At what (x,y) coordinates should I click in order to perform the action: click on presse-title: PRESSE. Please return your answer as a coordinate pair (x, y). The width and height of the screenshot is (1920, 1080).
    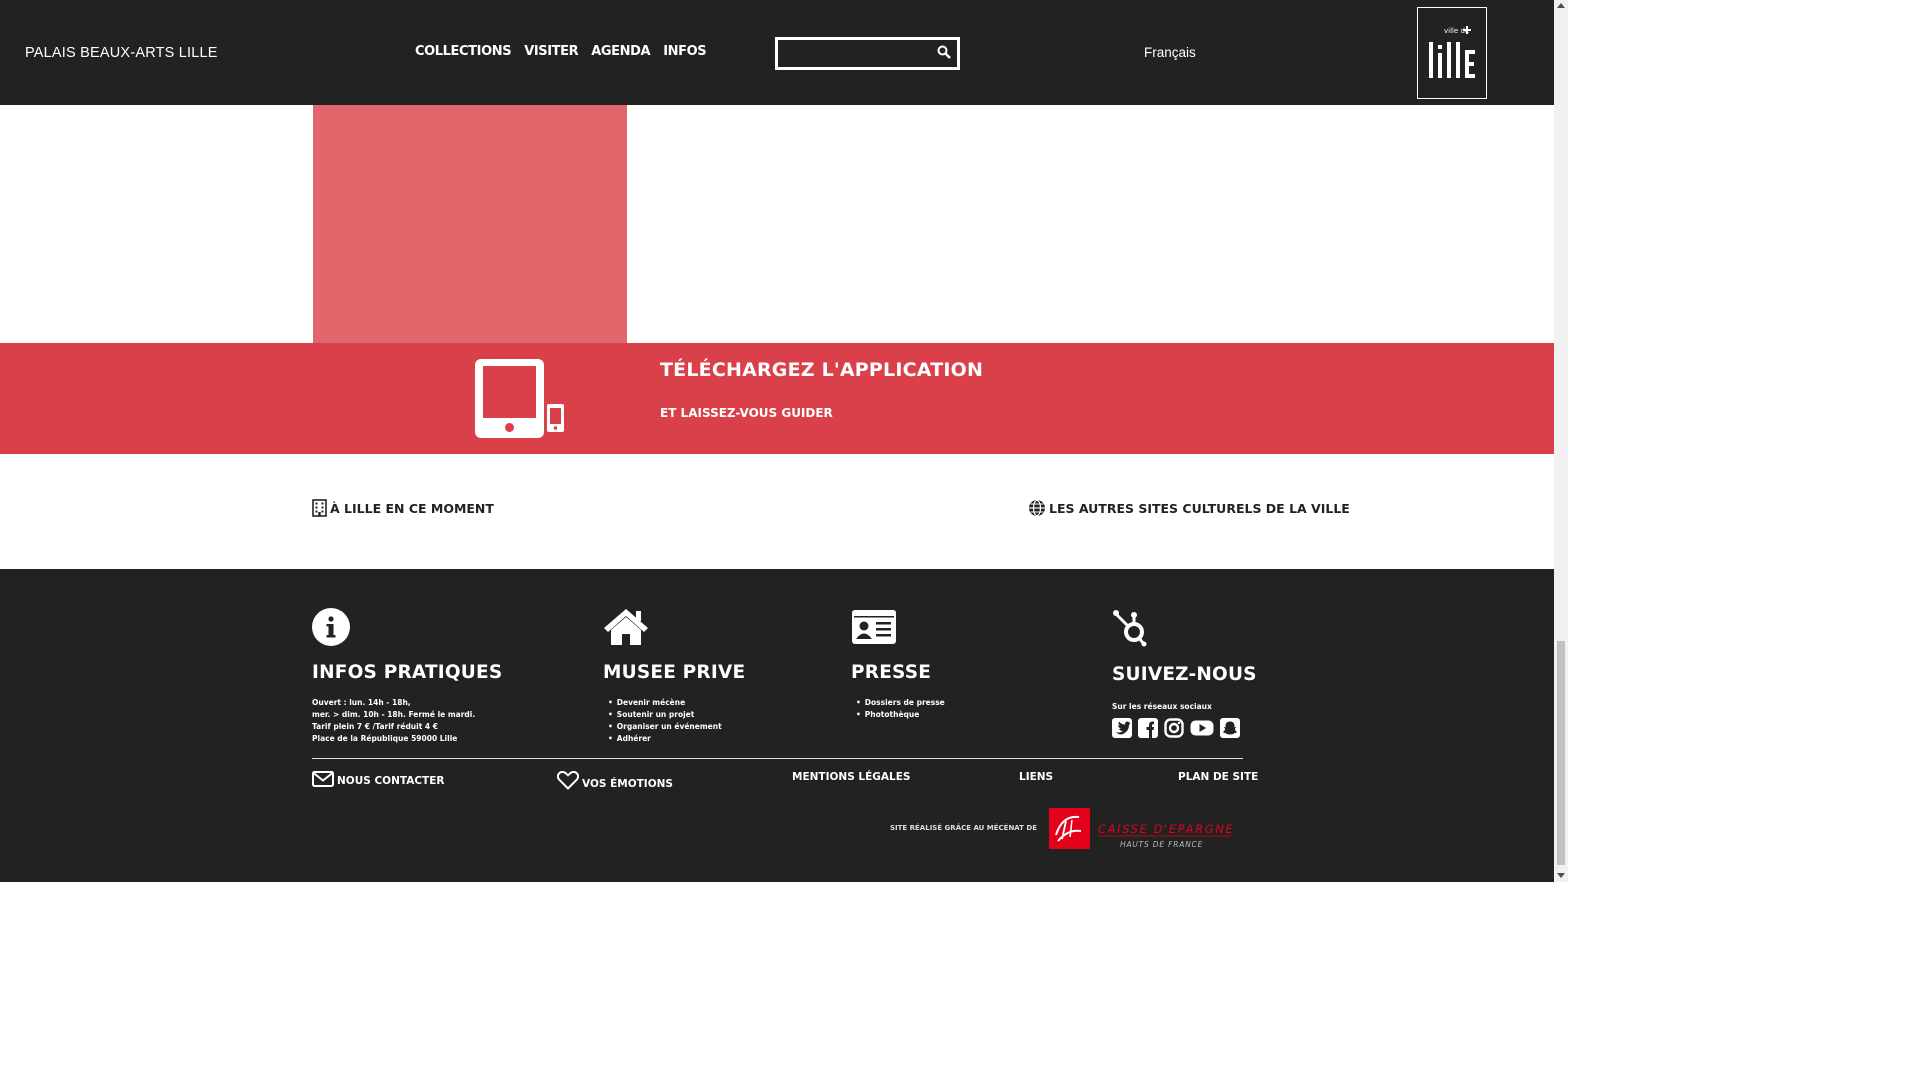
    Looking at the image, I should click on (898, 672).